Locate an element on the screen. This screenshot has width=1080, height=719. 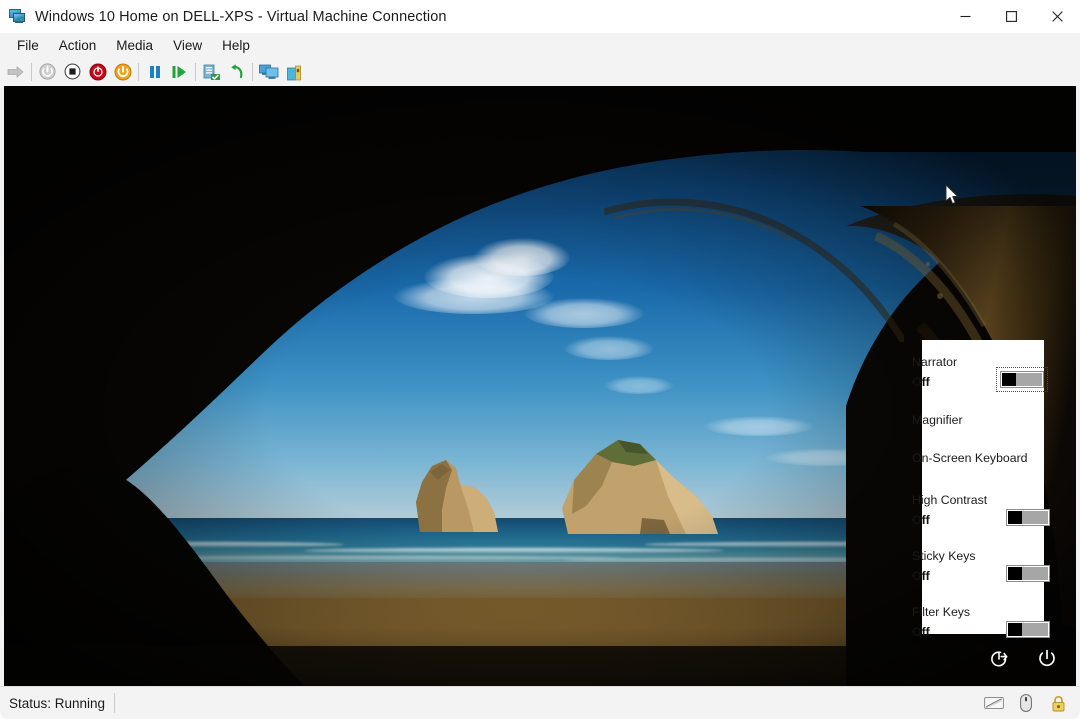
magnifier-label: Magnifier is located at coordinates (937, 420).